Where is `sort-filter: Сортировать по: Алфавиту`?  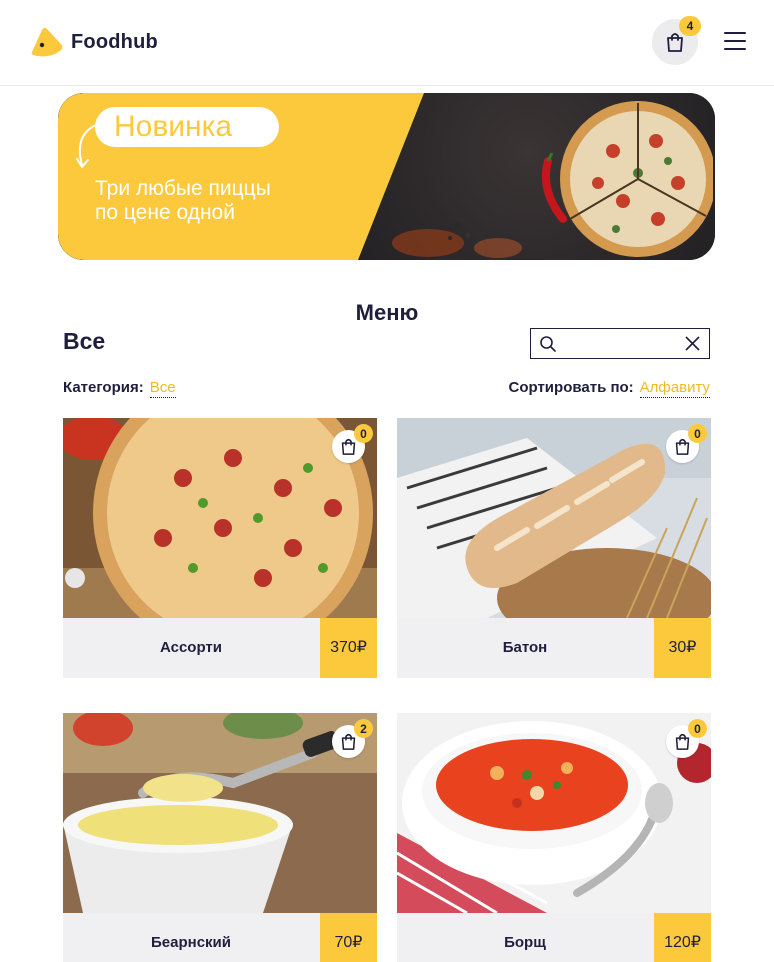 sort-filter: Сортировать по: Алфавиту is located at coordinates (609, 388).